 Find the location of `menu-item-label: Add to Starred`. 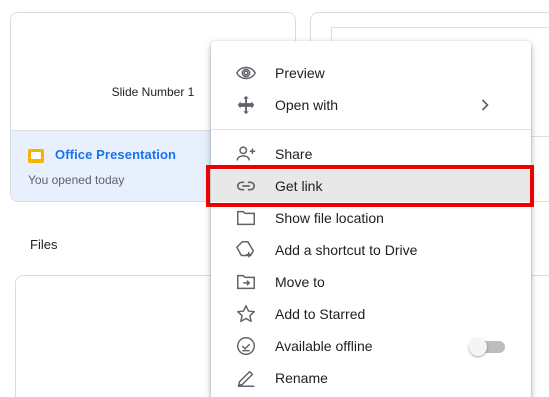

menu-item-label: Add to Starred is located at coordinates (320, 314).